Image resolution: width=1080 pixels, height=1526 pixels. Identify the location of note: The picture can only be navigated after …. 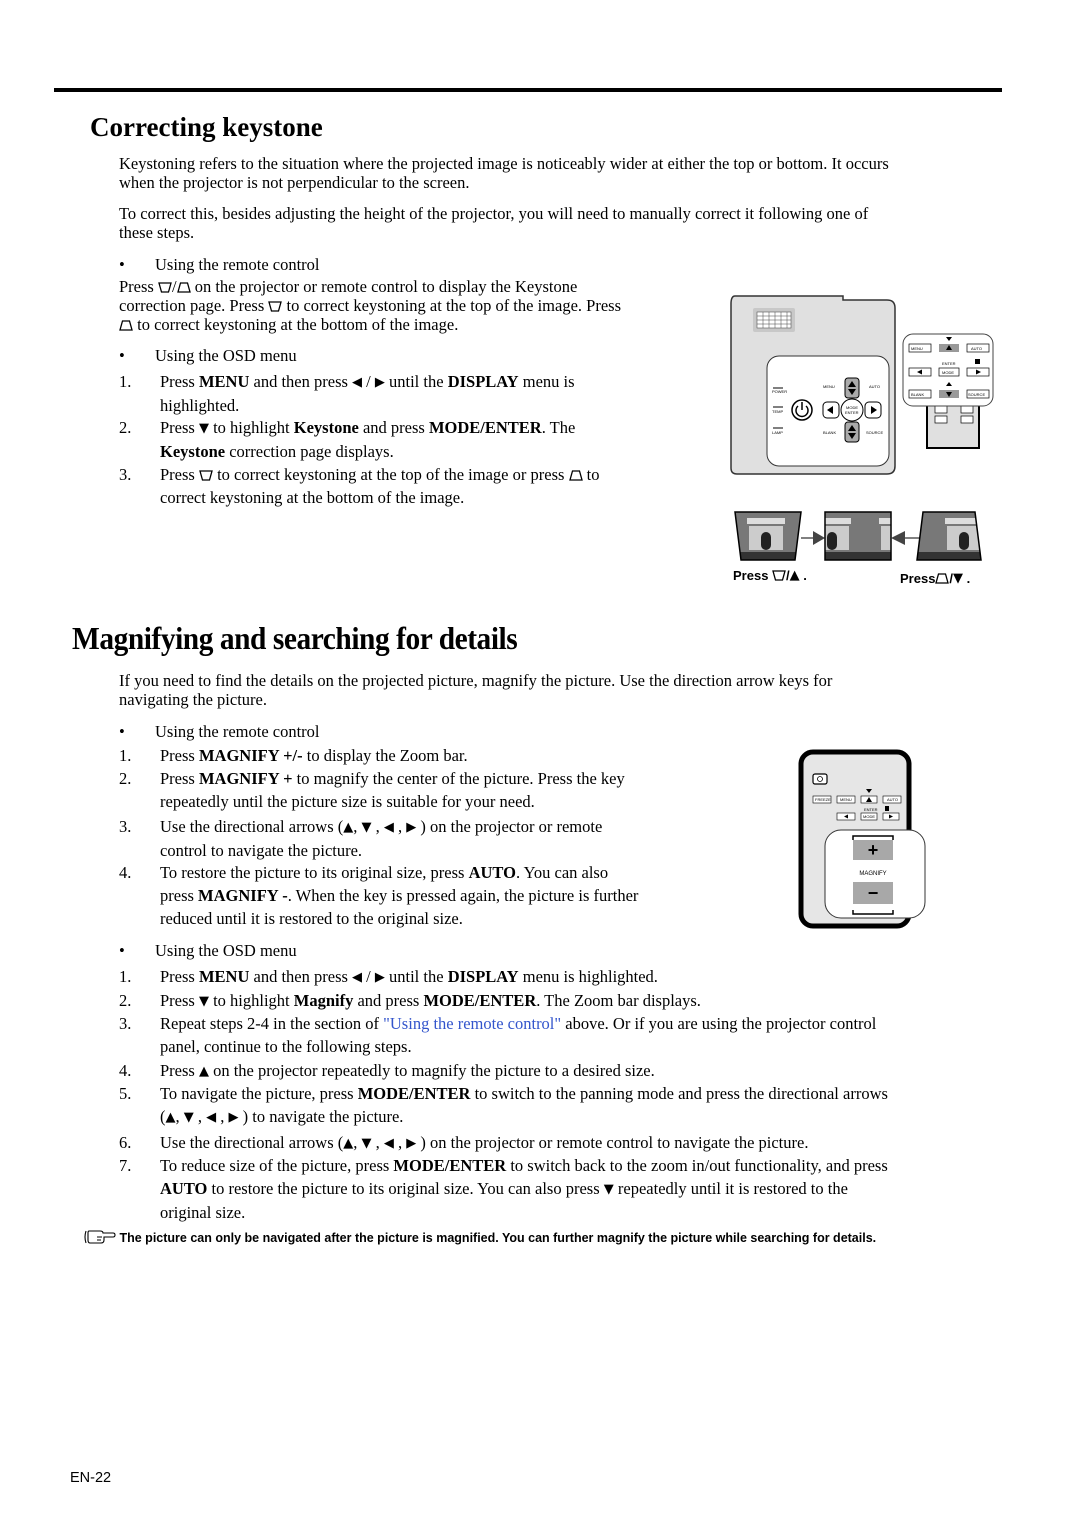
(479, 1237).